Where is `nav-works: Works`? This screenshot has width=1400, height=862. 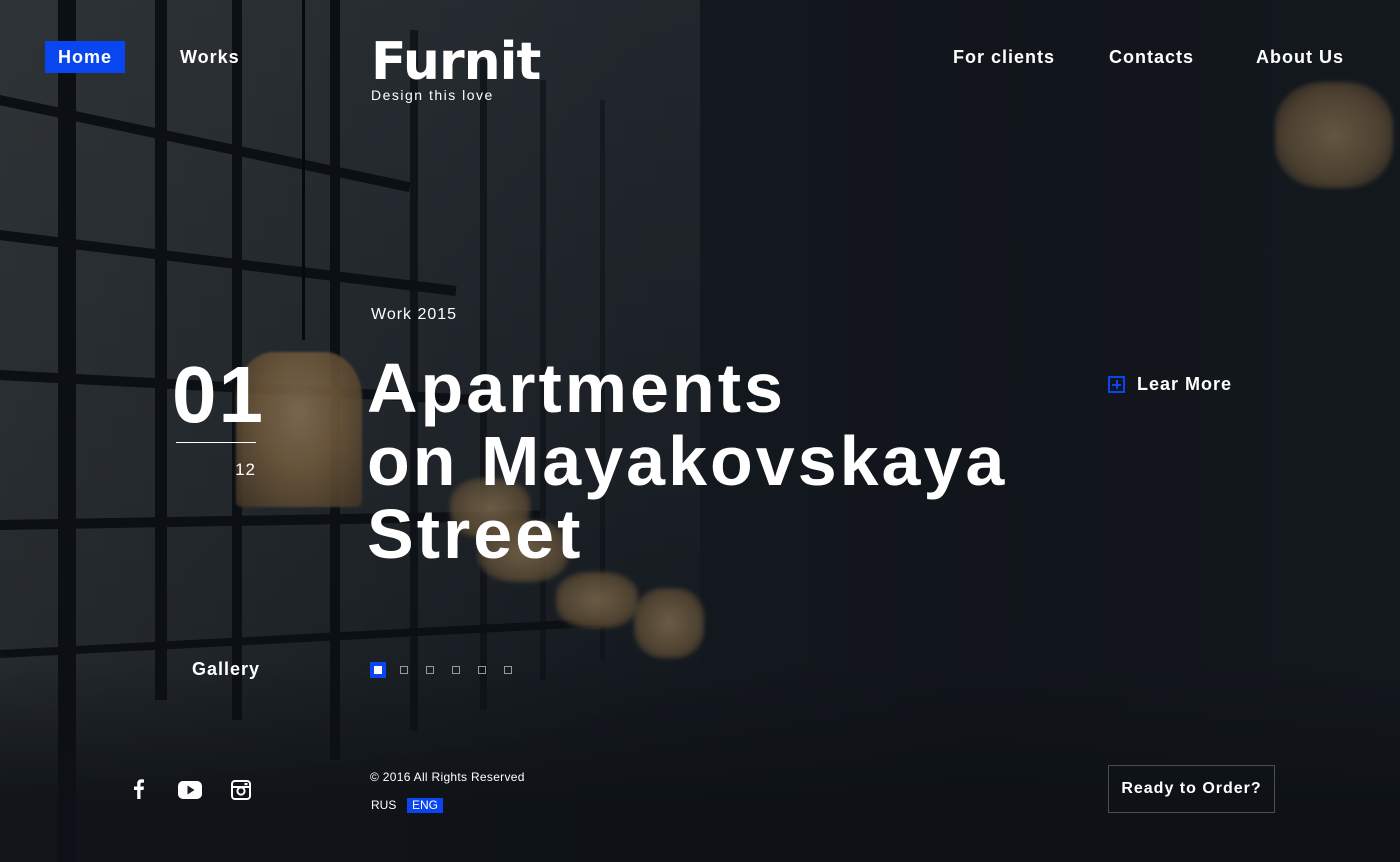
nav-works: Works is located at coordinates (210, 57).